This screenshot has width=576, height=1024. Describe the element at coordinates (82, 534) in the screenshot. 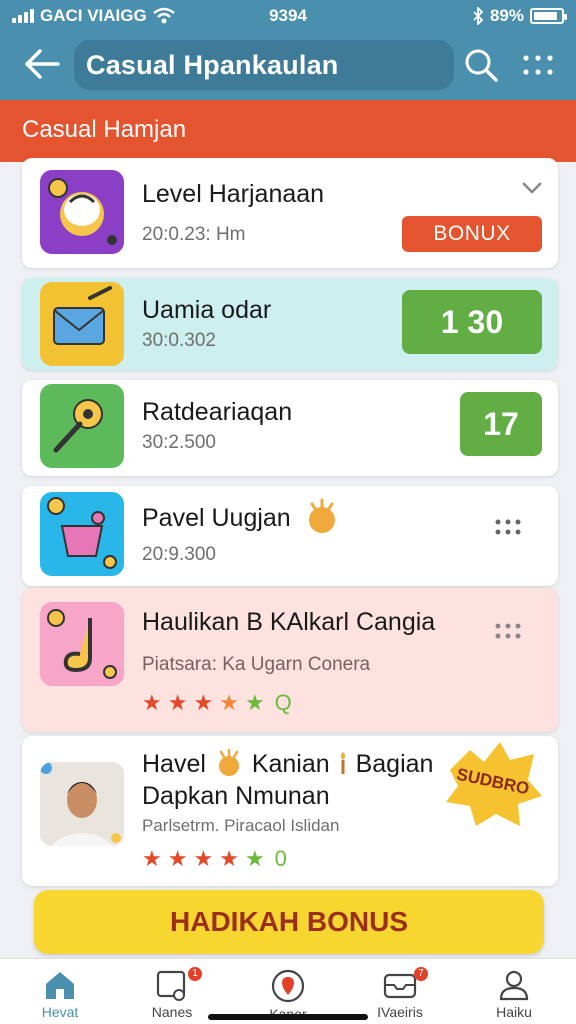

I see `basket-icon` at that location.